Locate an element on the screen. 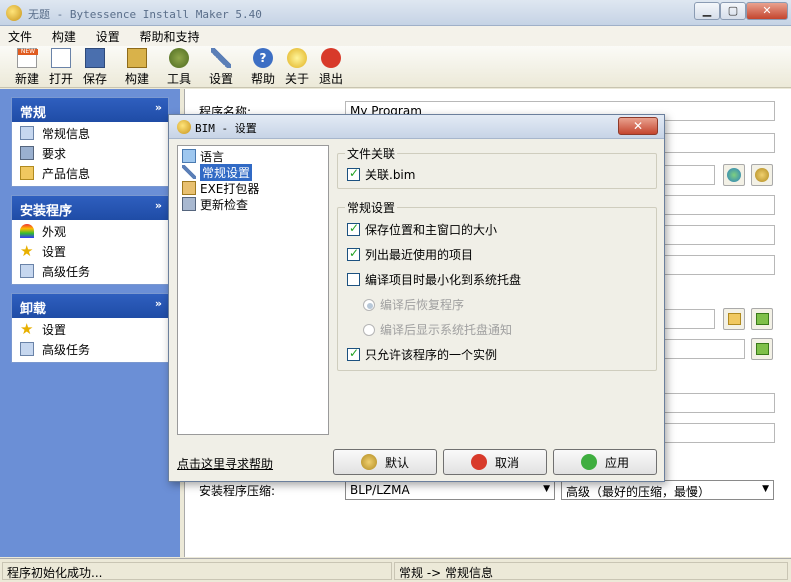 The width and height of the screenshot is (791, 582). new-button: NEW 新建 is located at coordinates (27, 67).